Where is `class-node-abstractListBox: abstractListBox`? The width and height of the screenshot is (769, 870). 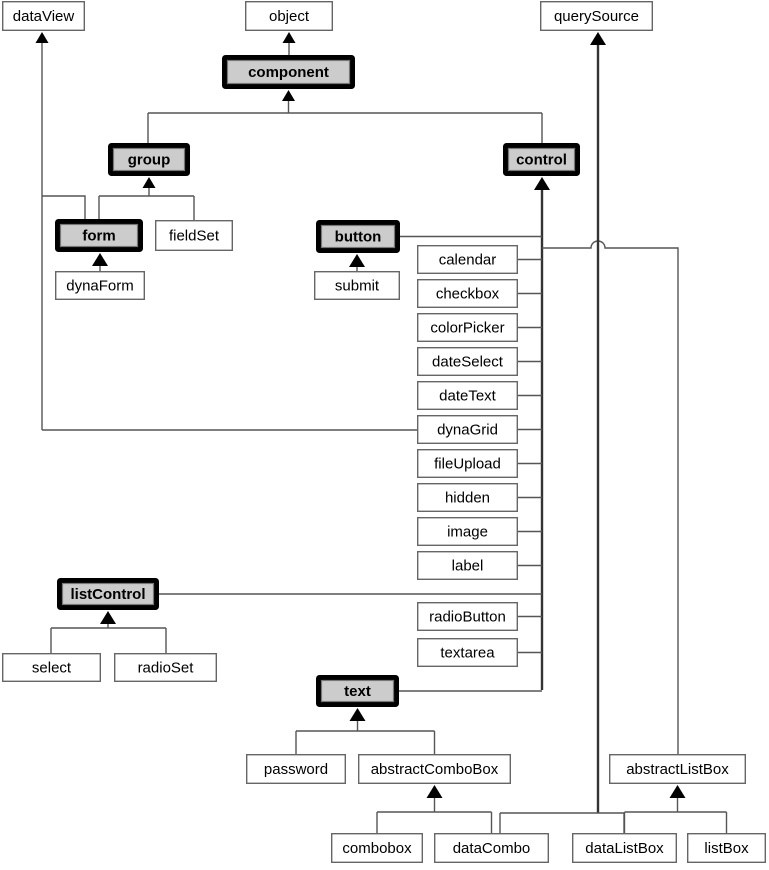 class-node-abstractListBox: abstractListBox is located at coordinates (677, 769).